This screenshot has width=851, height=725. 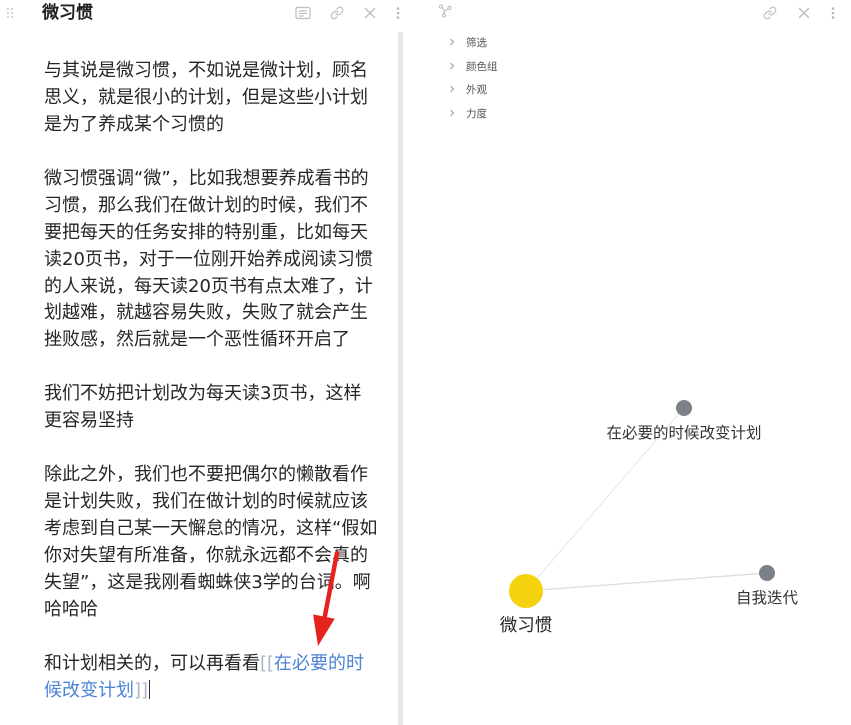 What do you see at coordinates (206, 70) in the screenshot?
I see `editor-line: 与其说是微习惯，不如说是微计划，顾名` at bounding box center [206, 70].